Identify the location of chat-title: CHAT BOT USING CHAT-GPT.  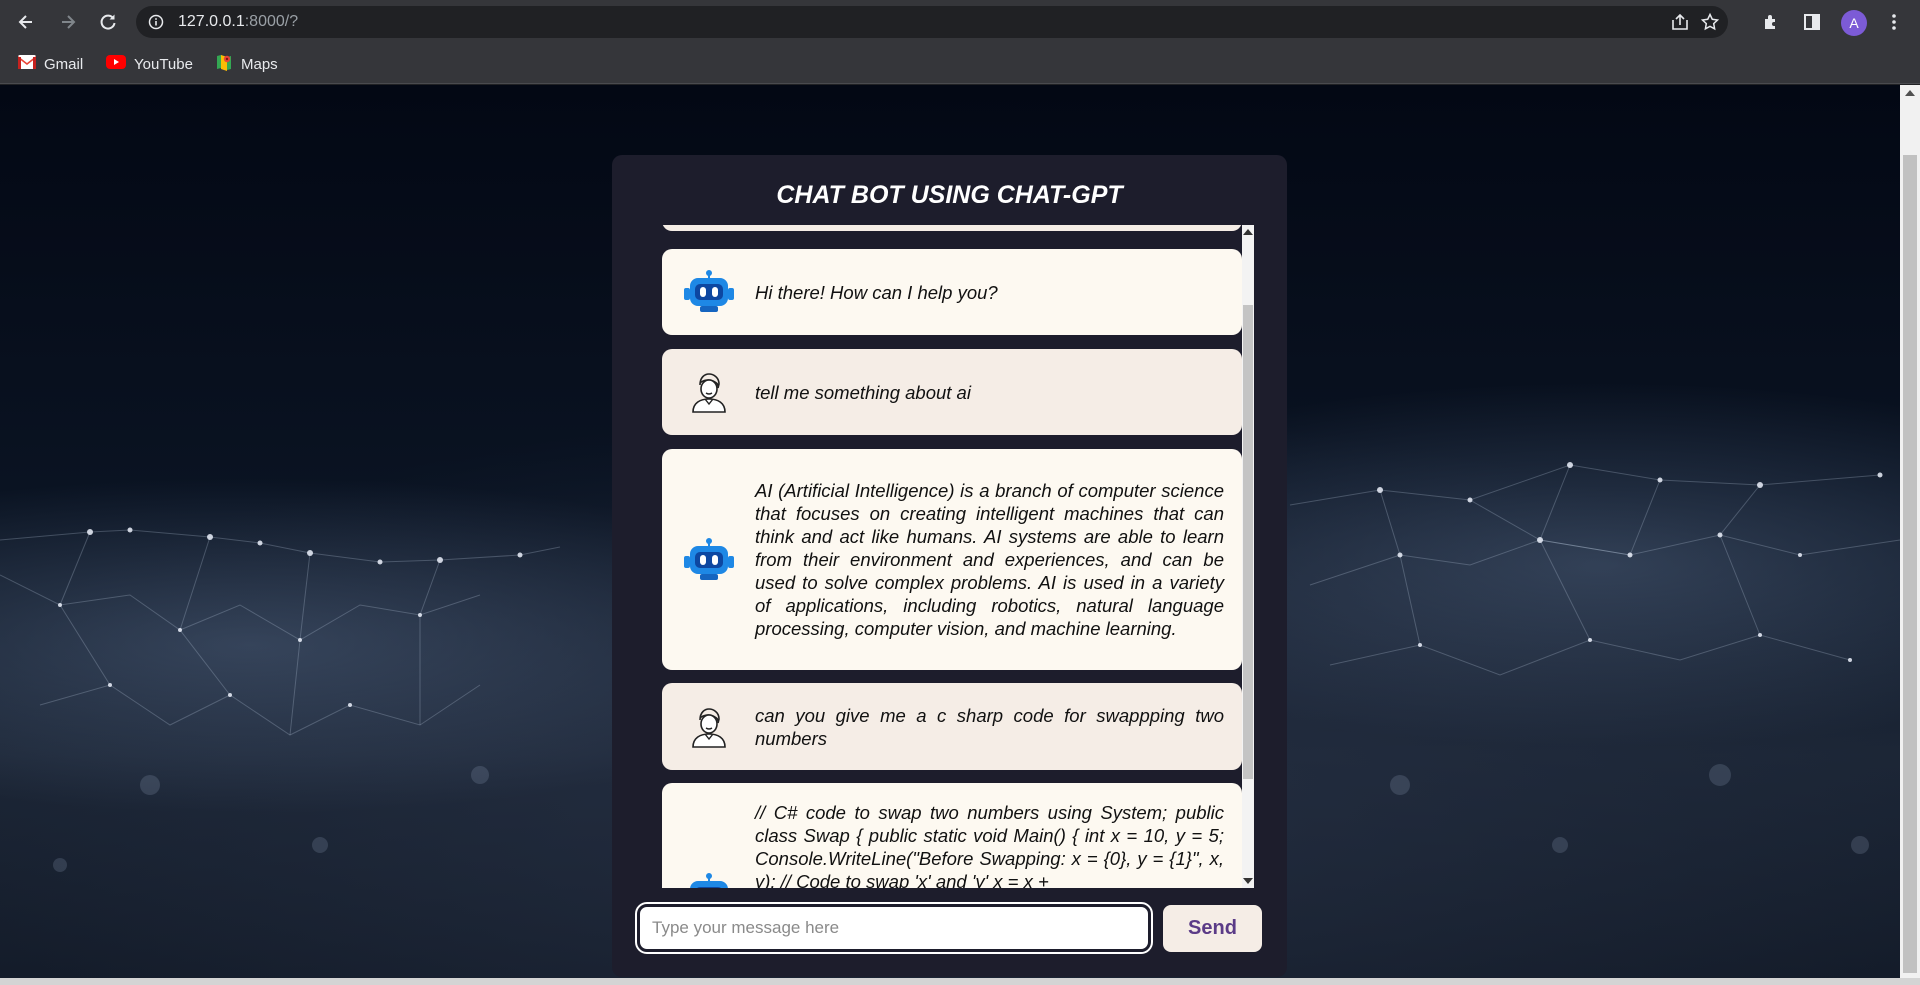
(949, 195).